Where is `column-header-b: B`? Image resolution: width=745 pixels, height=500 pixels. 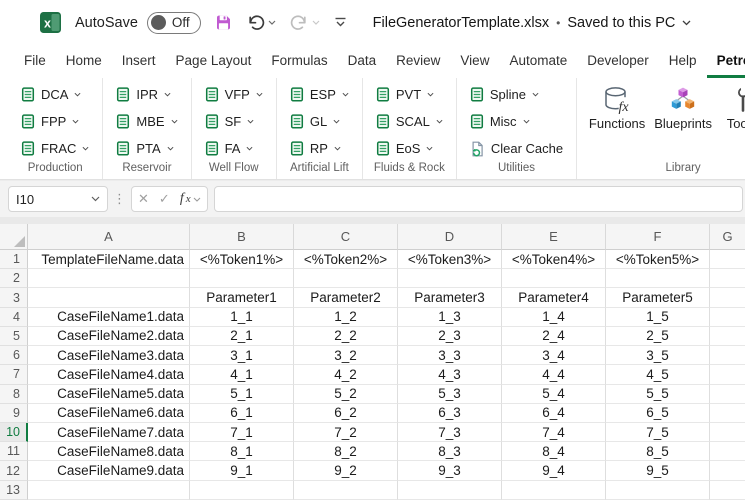
column-header-b: B is located at coordinates (242, 237).